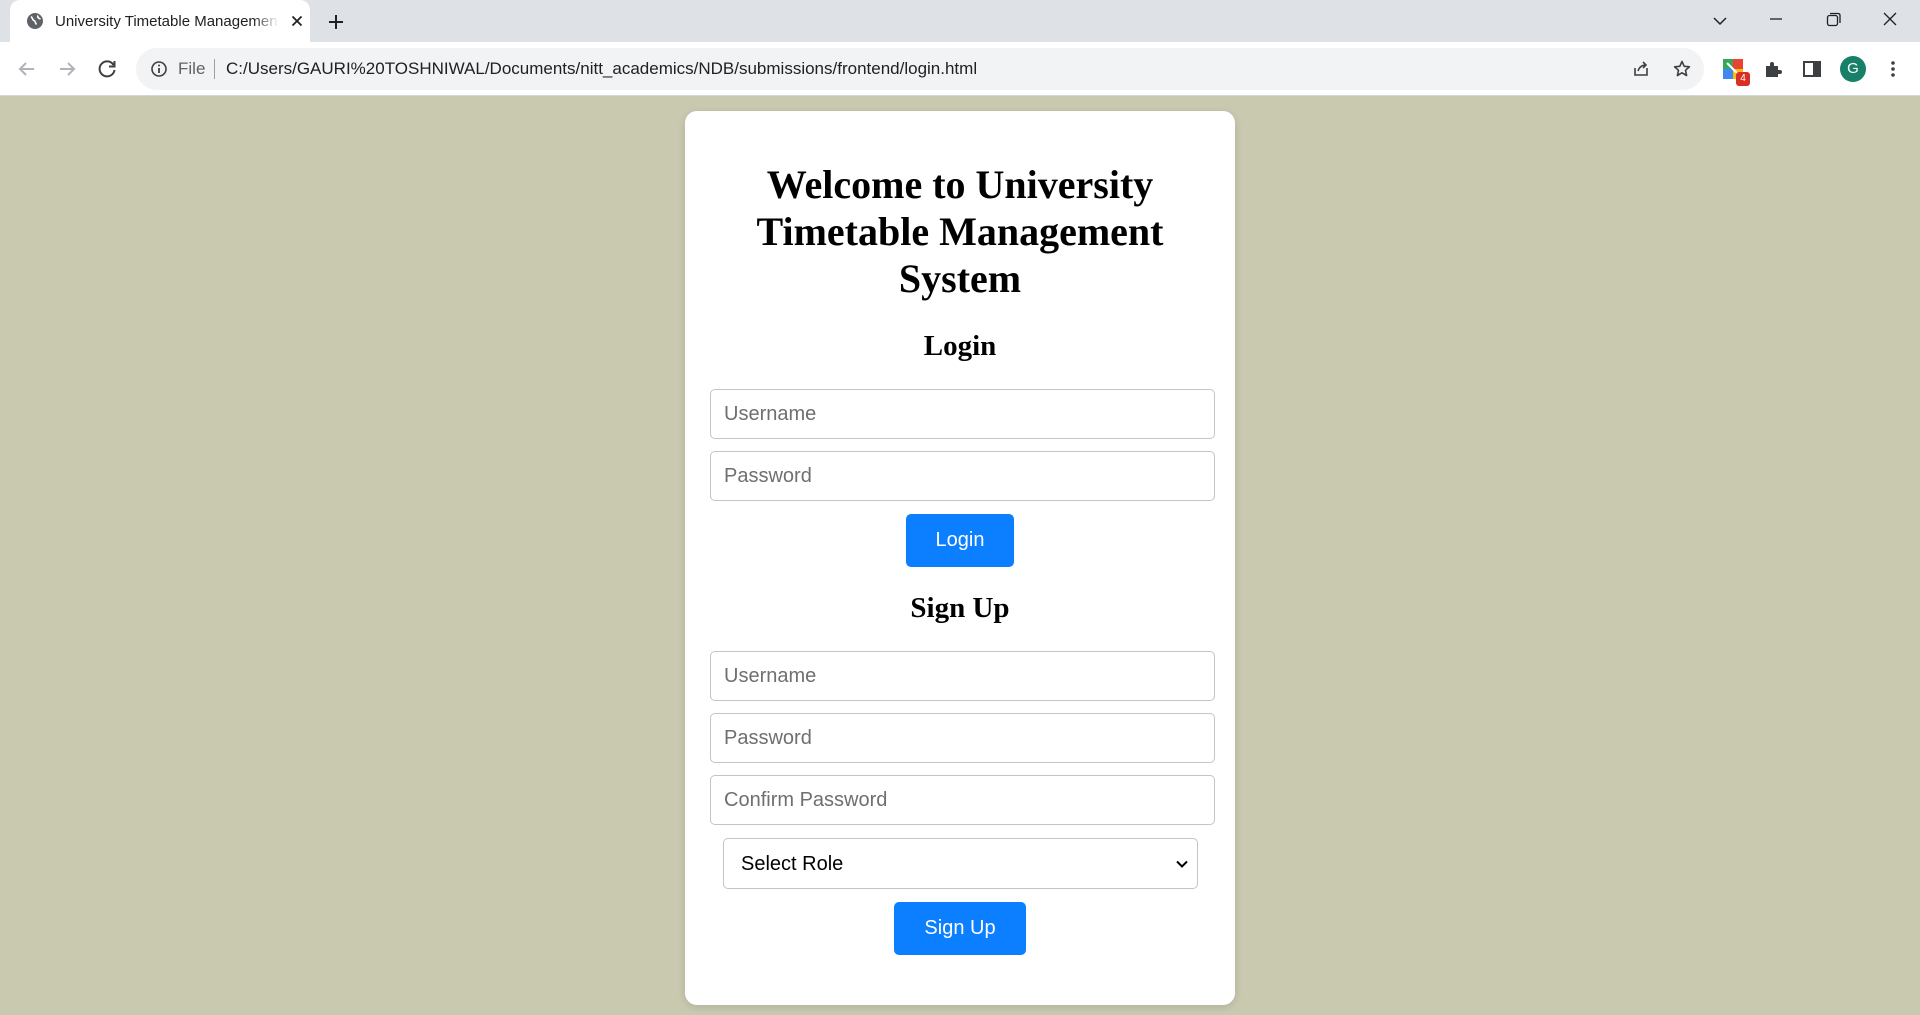 This screenshot has width=1920, height=1015. I want to click on back-icon, so click(27, 69).